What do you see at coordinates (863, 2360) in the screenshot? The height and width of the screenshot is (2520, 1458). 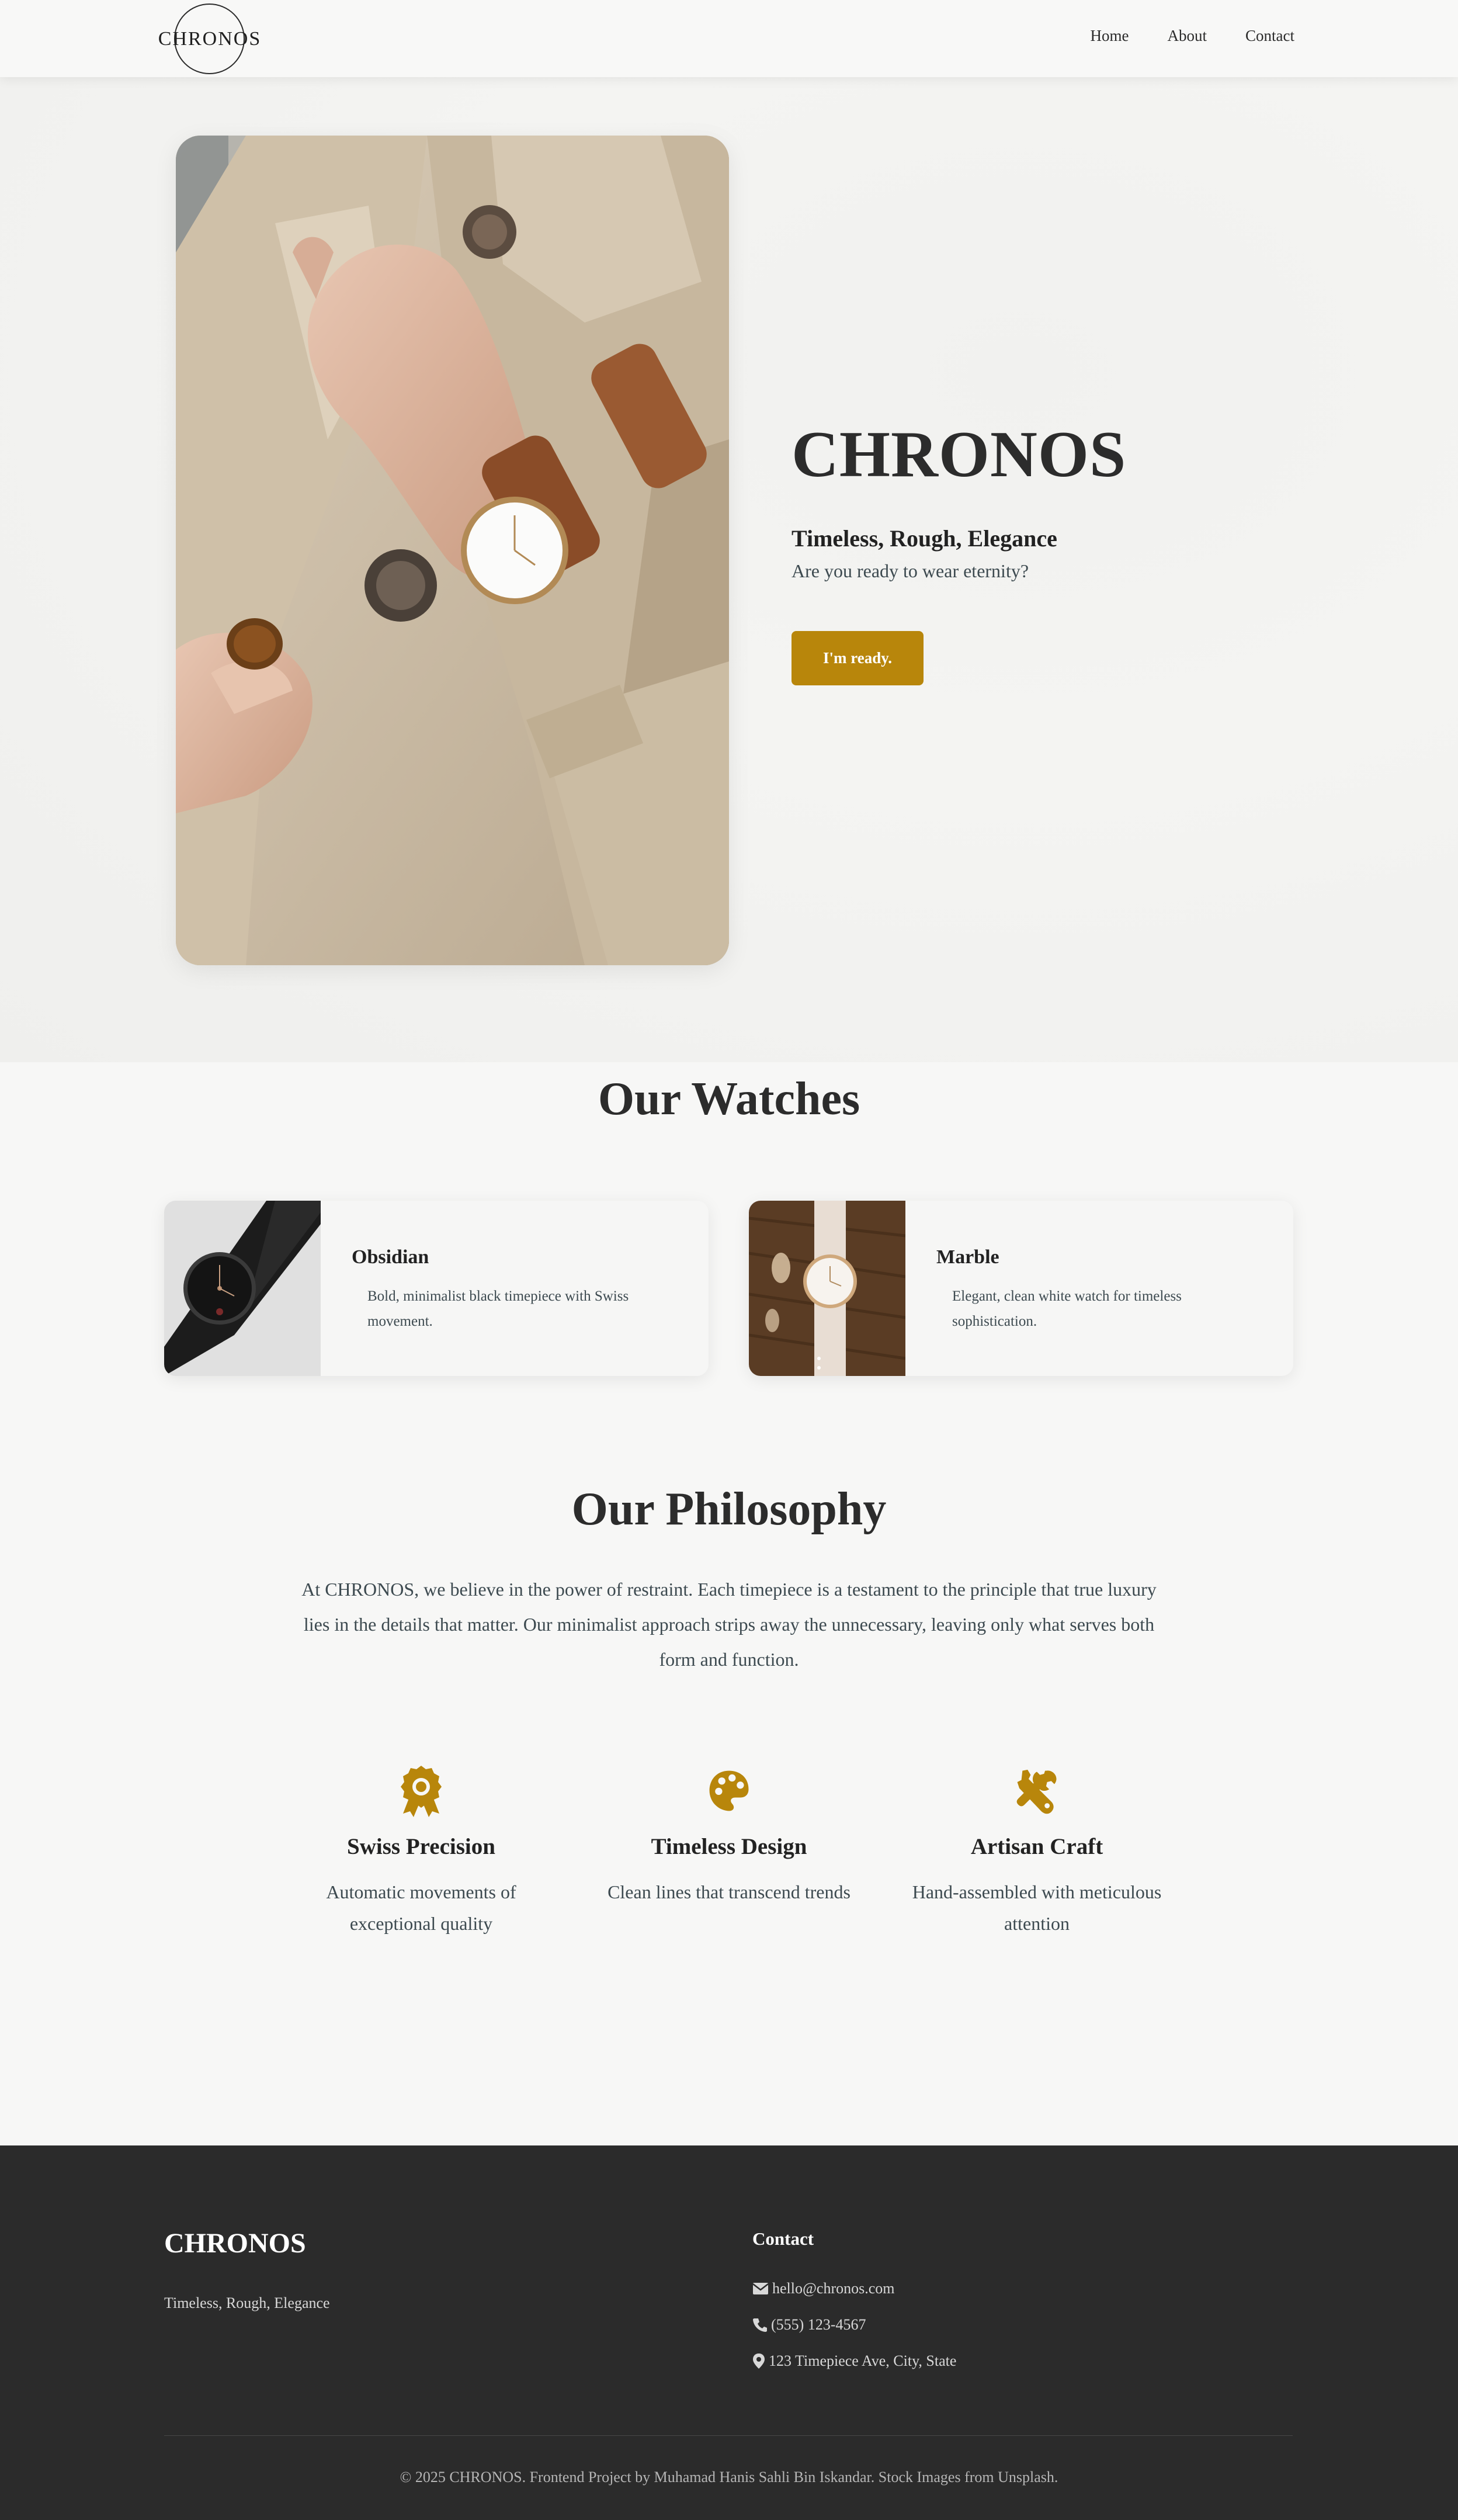 I see `contact-address-text: 123 Timepiece Ave, City, State` at bounding box center [863, 2360].